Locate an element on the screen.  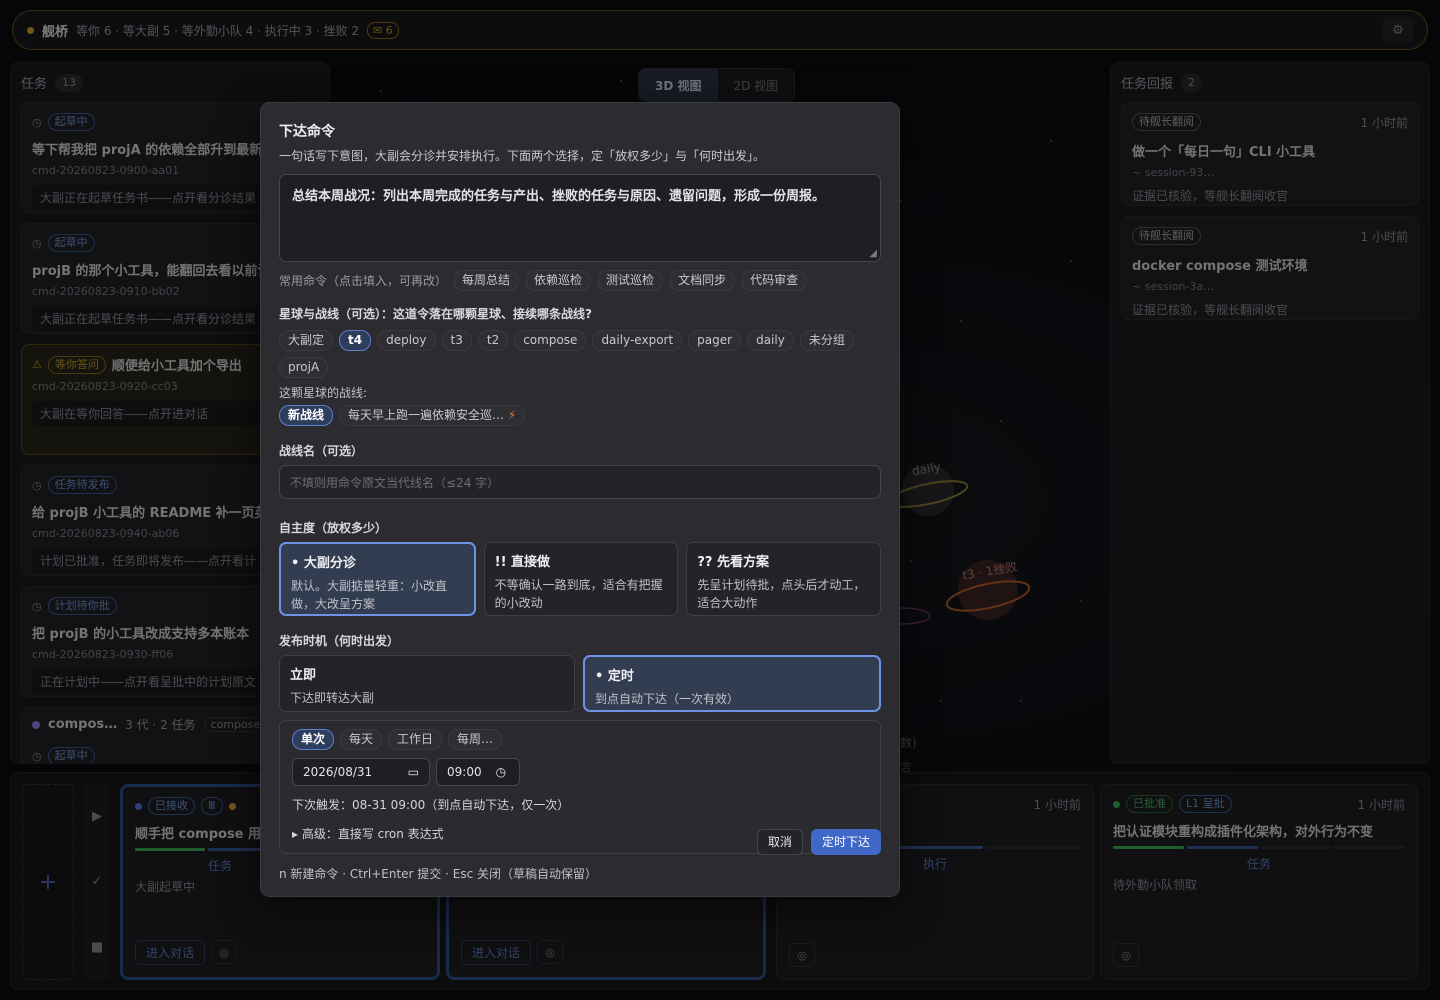
common-chip: 测试巡检 is located at coordinates (630, 280).